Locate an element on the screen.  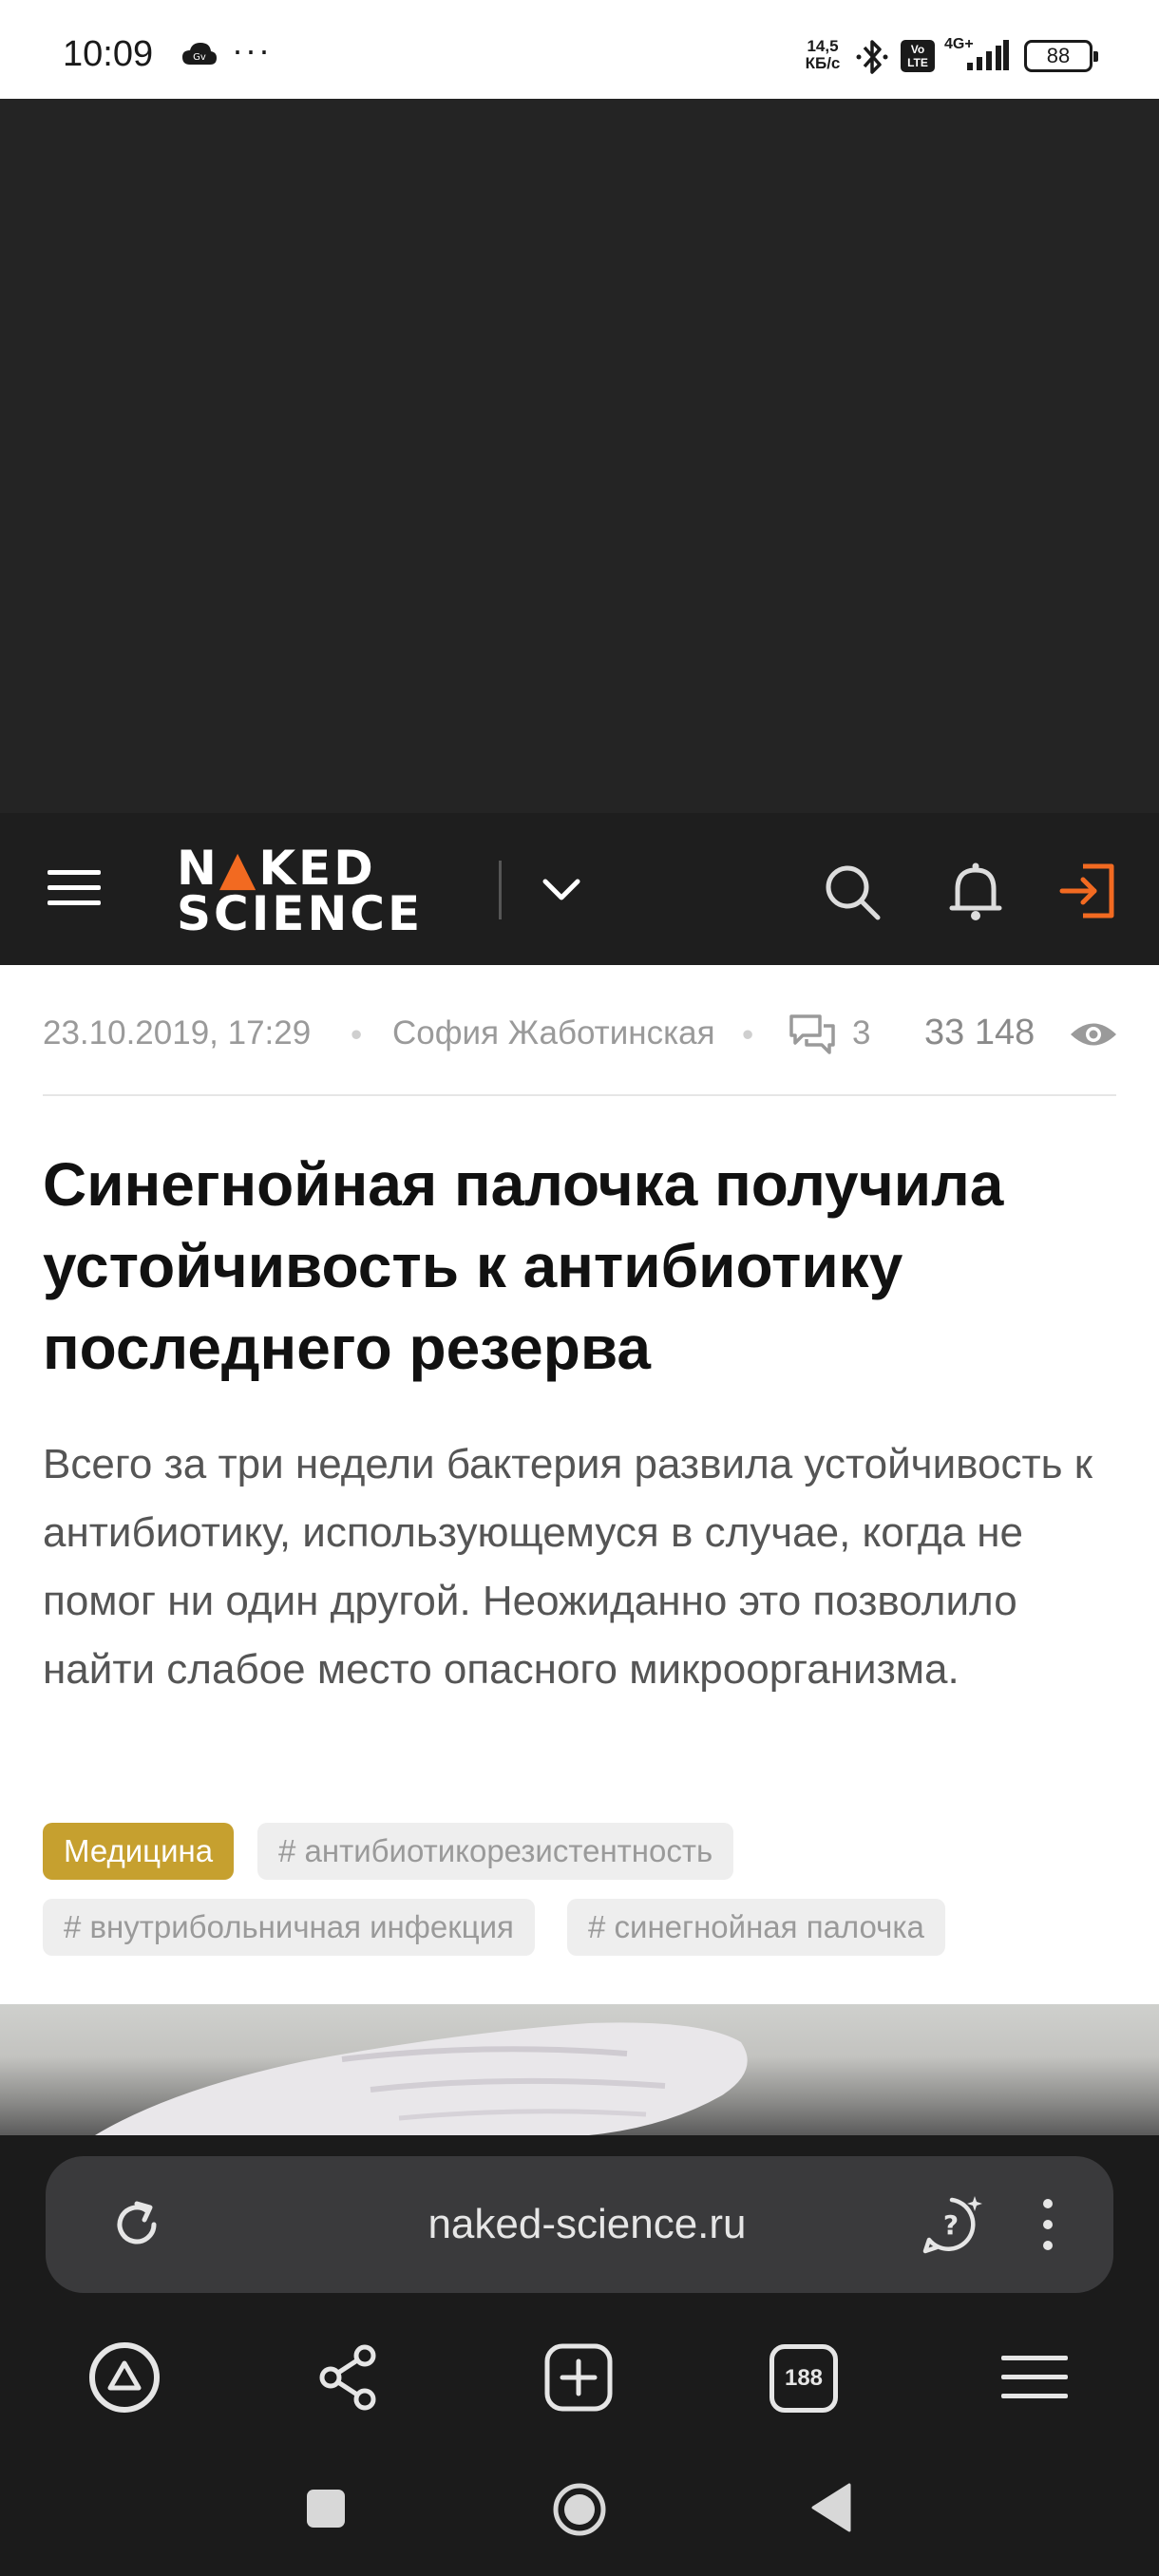
site-logo: N▲KED SCIENCE is located at coordinates (324, 891).